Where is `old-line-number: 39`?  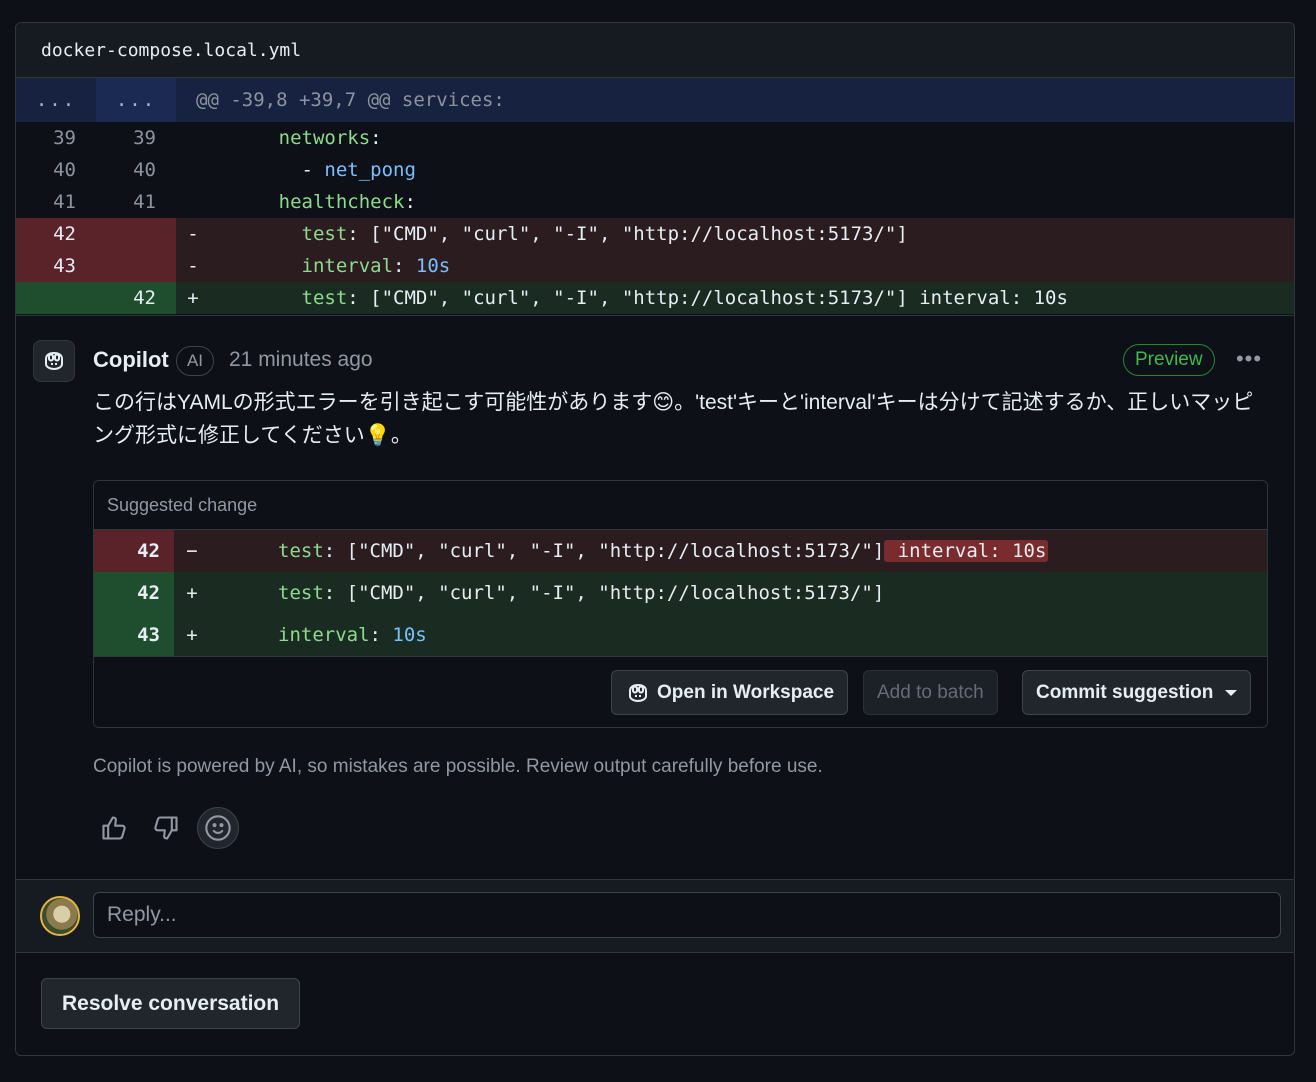
old-line-number: 39 is located at coordinates (64, 138).